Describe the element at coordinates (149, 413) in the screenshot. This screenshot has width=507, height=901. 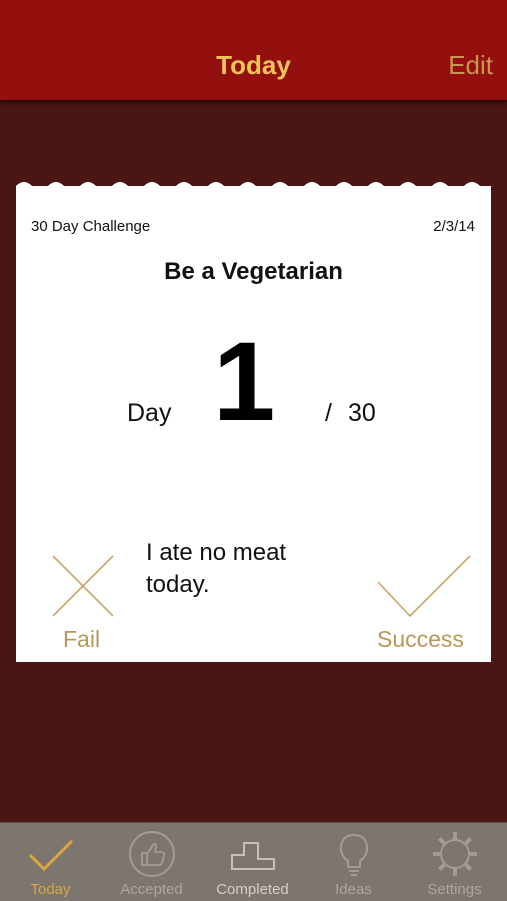
I see `day-label: Day` at that location.